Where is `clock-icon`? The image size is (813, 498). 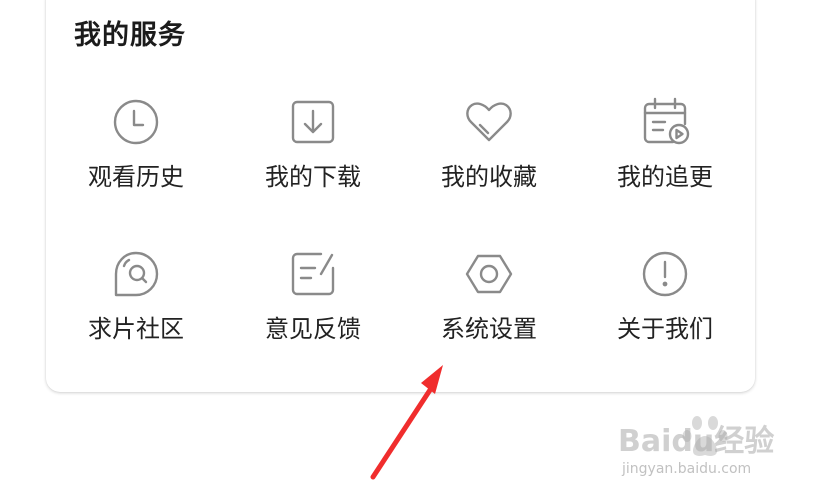
clock-icon is located at coordinates (136, 122).